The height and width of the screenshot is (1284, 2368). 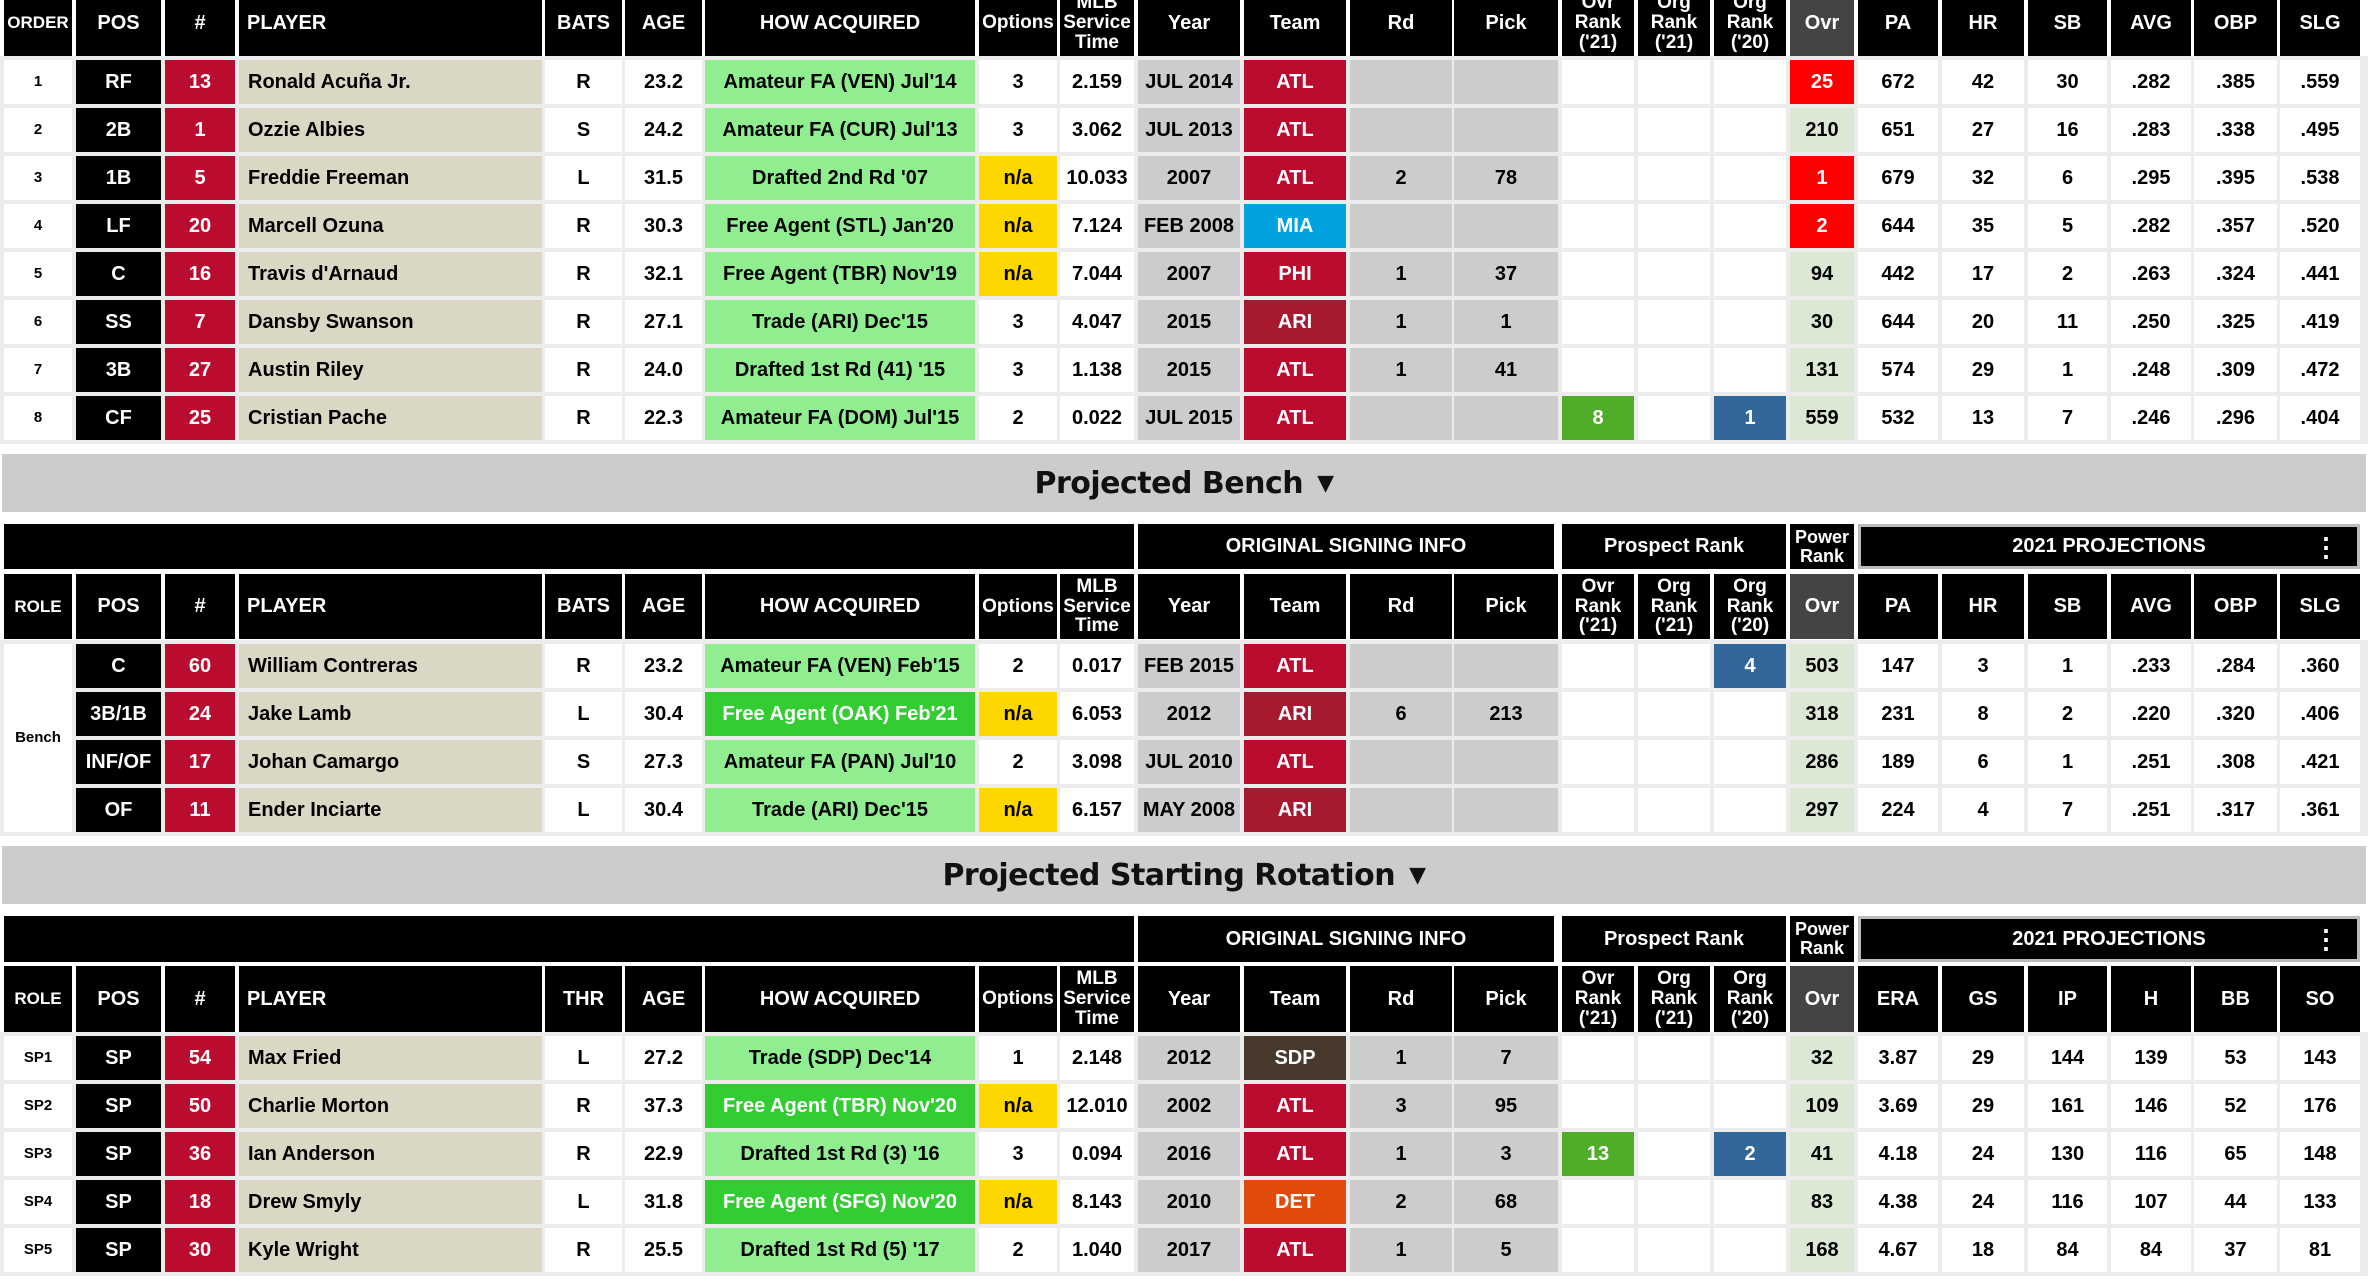 What do you see at coordinates (2067, 130) in the screenshot?
I see `sb-cell: 16` at bounding box center [2067, 130].